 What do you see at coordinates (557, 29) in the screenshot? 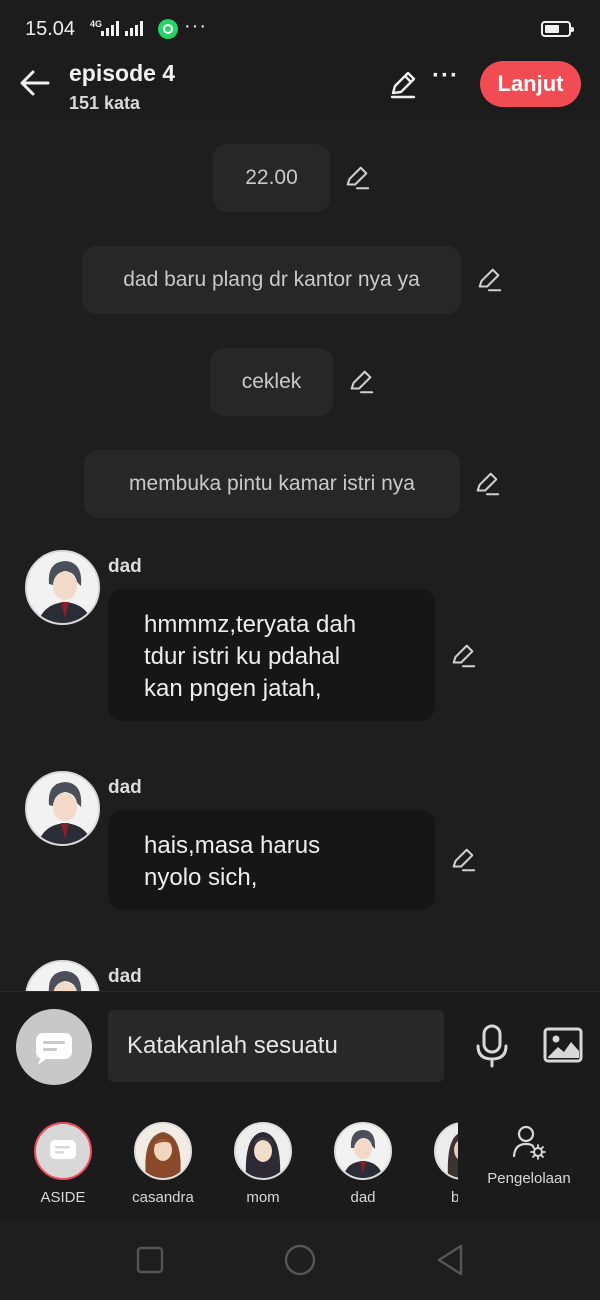
I see `battery-icon` at bounding box center [557, 29].